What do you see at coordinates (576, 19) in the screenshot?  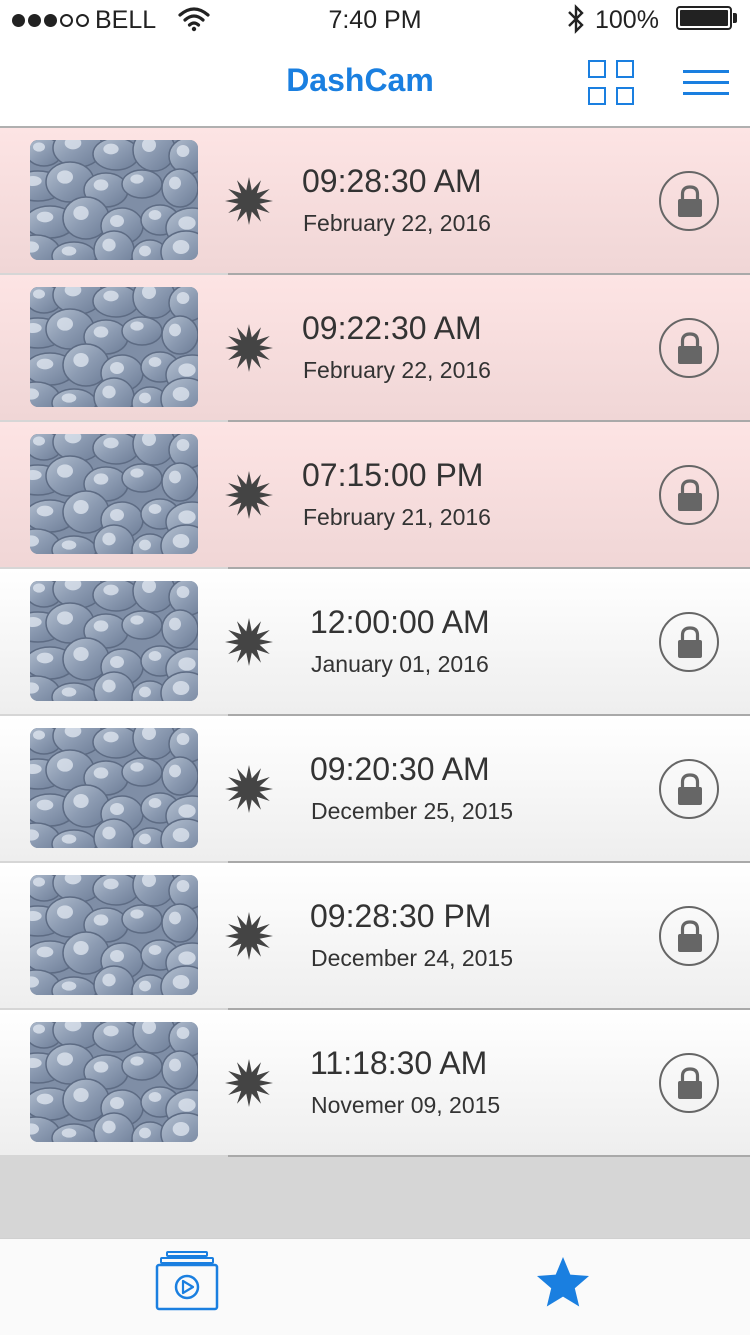 I see `bluetooth-icon` at bounding box center [576, 19].